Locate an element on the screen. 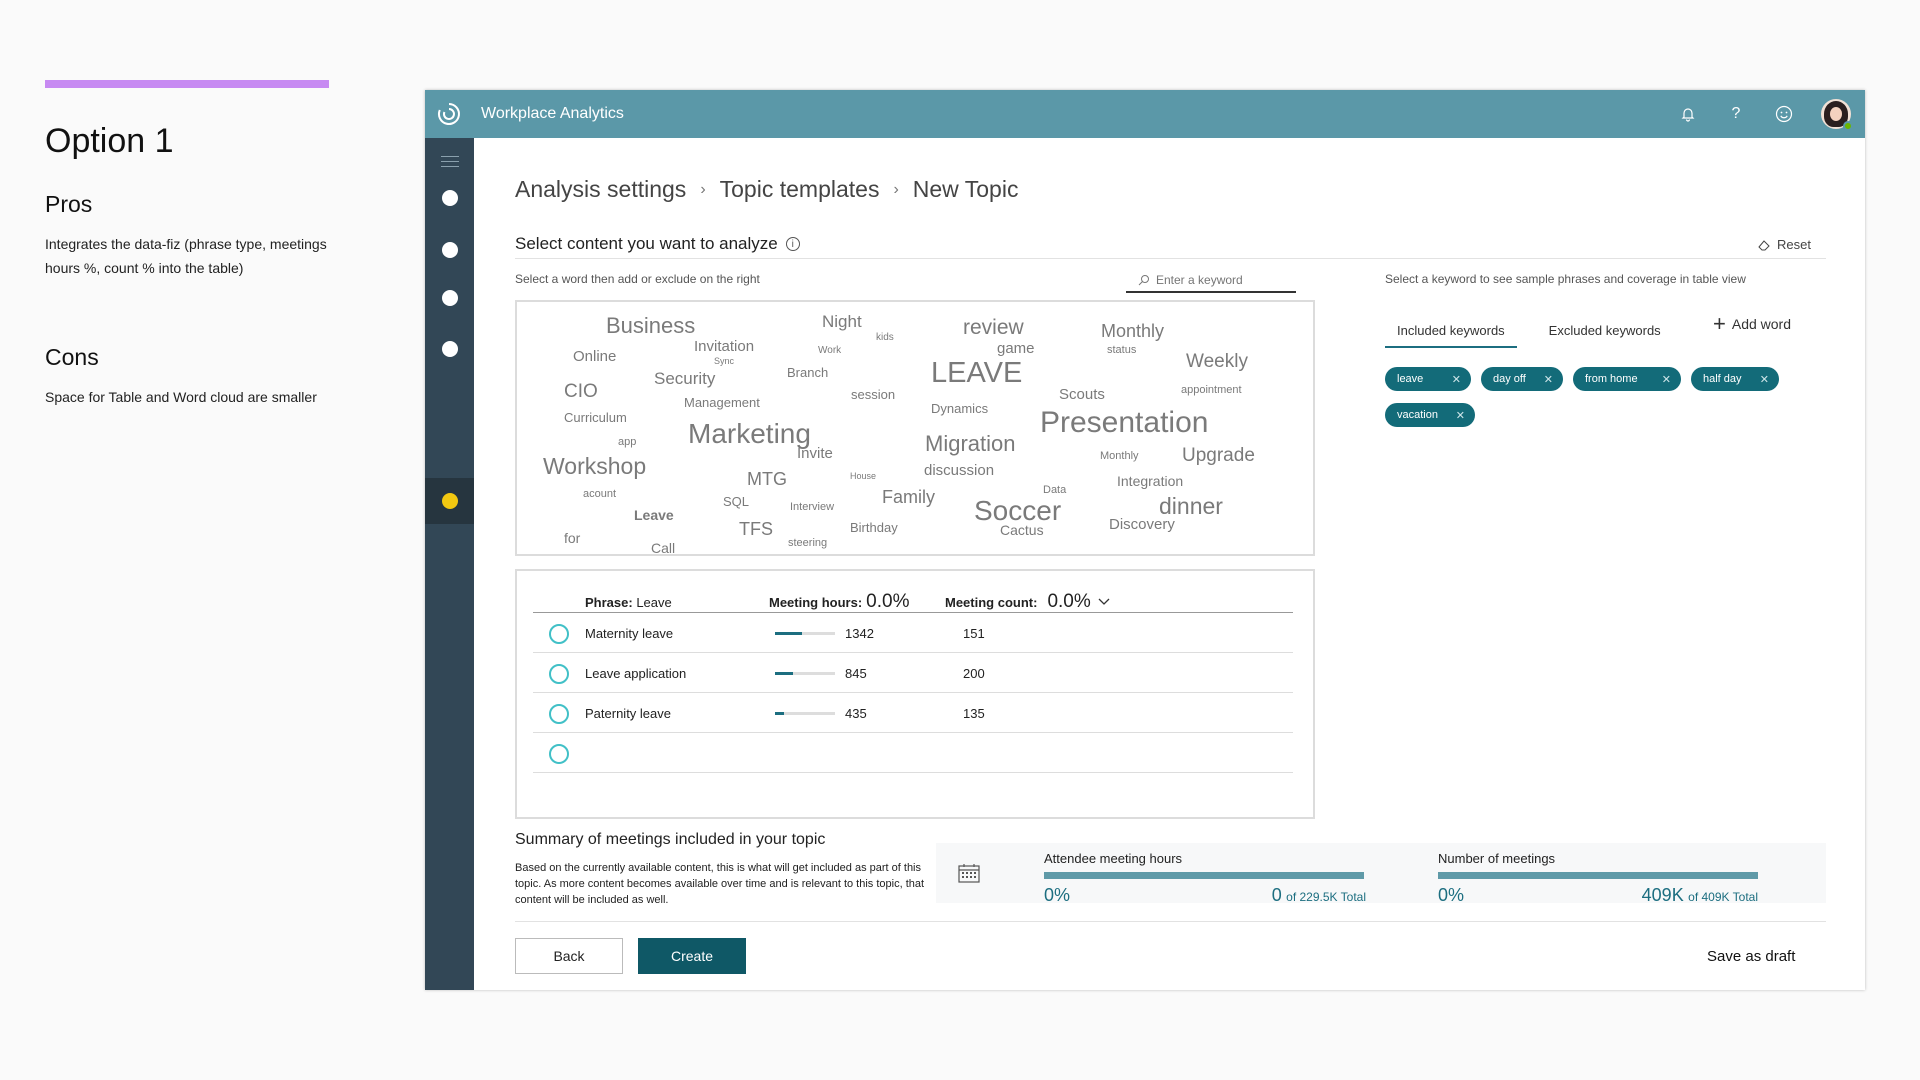 This screenshot has height=1080, width=1920. breadcrumb-analysis-settings: Analysis settings is located at coordinates (600, 189).